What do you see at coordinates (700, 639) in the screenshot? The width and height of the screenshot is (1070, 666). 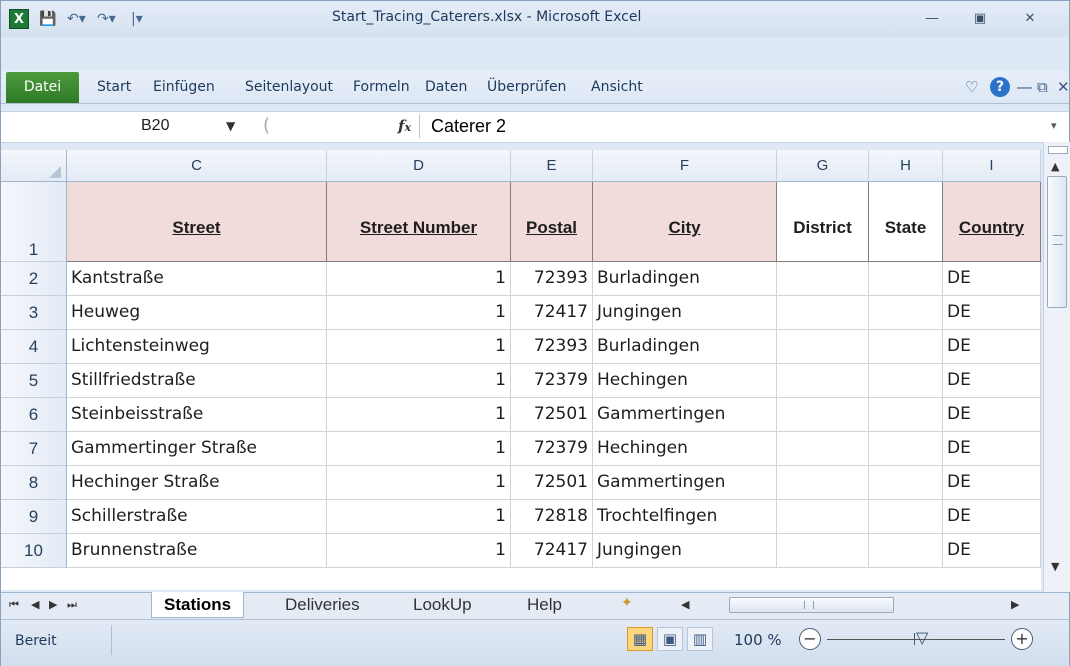 I see `page-break-view-icon: ▥` at bounding box center [700, 639].